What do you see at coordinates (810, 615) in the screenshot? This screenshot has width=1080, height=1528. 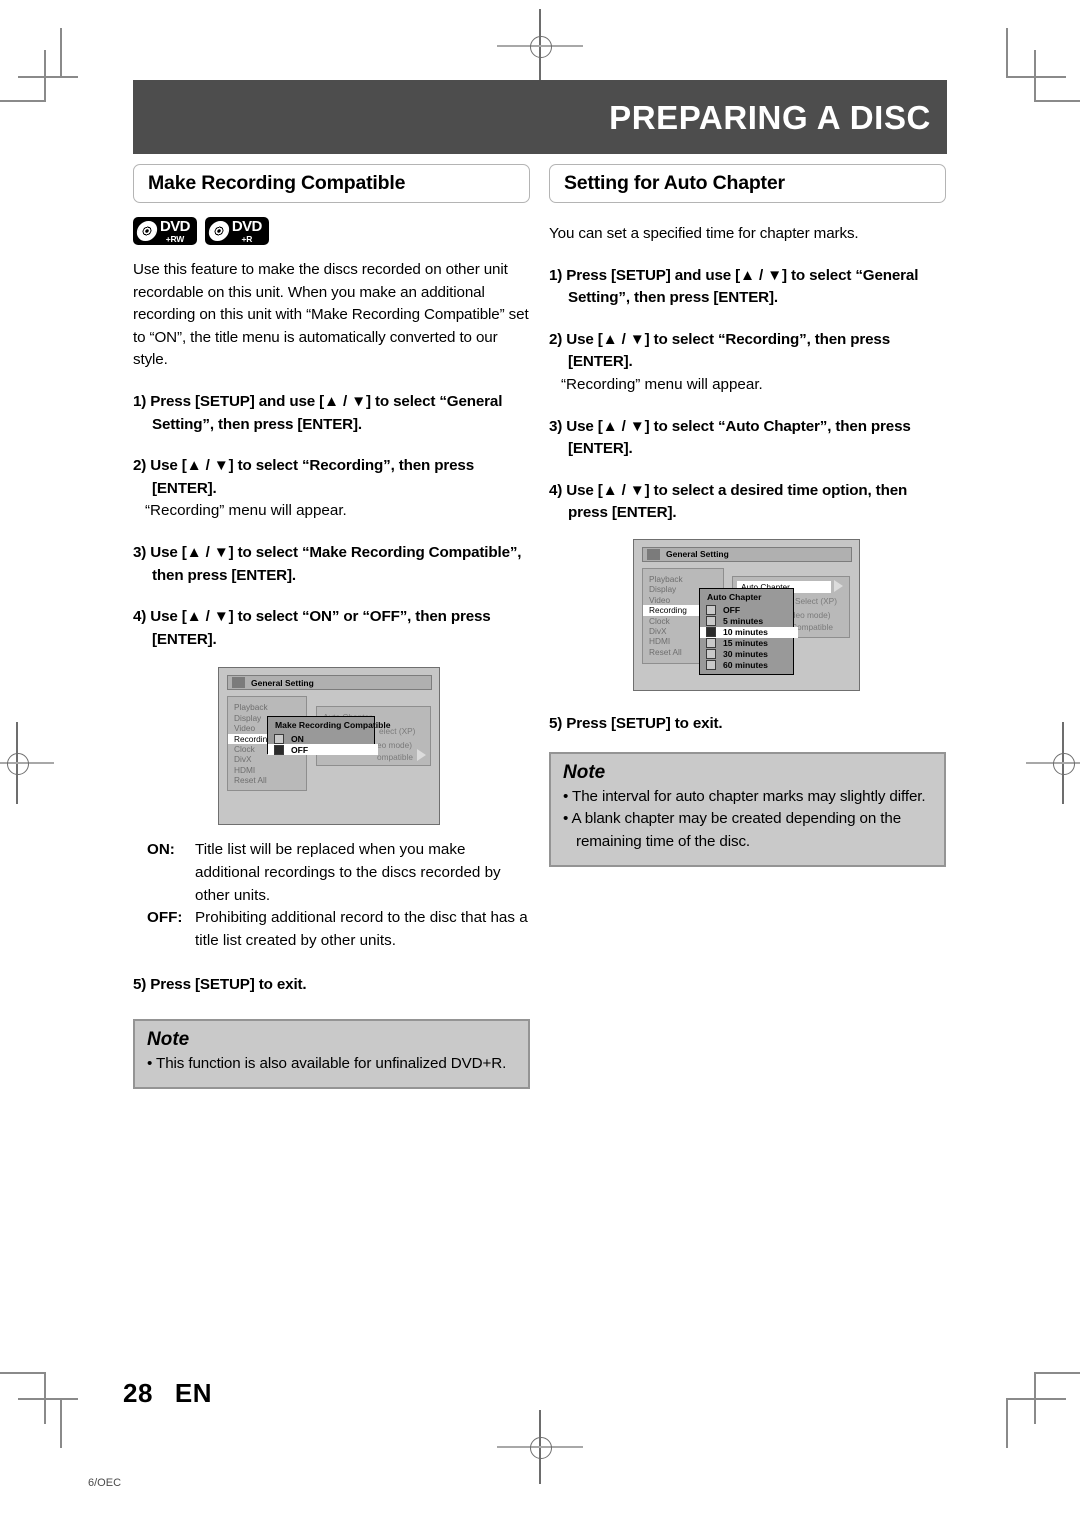 I see `osd-panel-row-video-mode: ideo mode)` at bounding box center [810, 615].